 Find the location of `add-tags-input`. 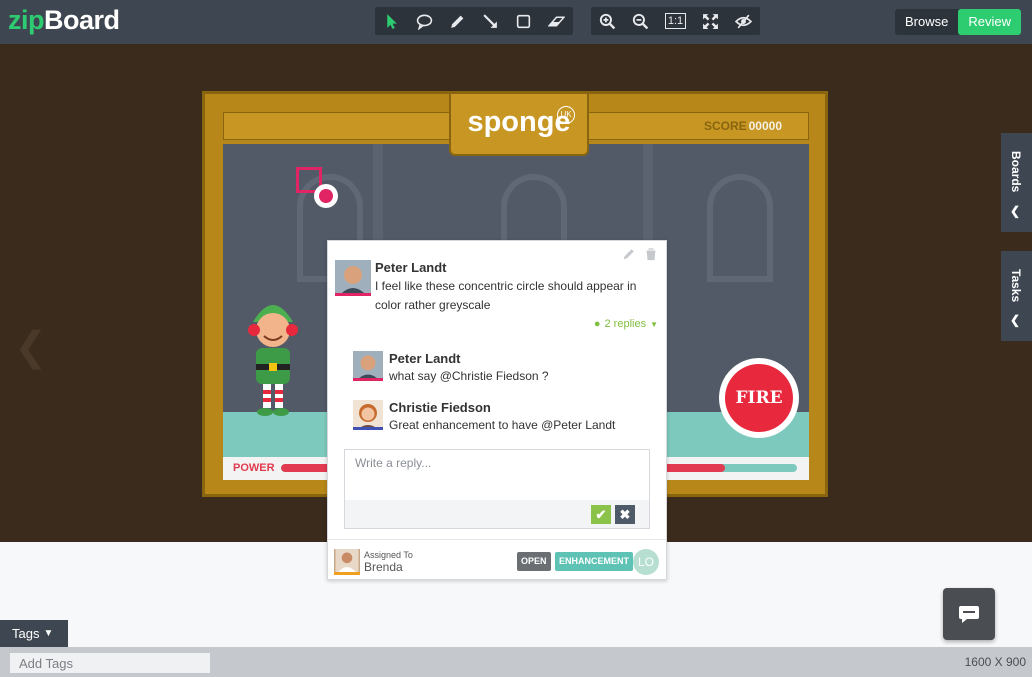

add-tags-input is located at coordinates (110, 663).